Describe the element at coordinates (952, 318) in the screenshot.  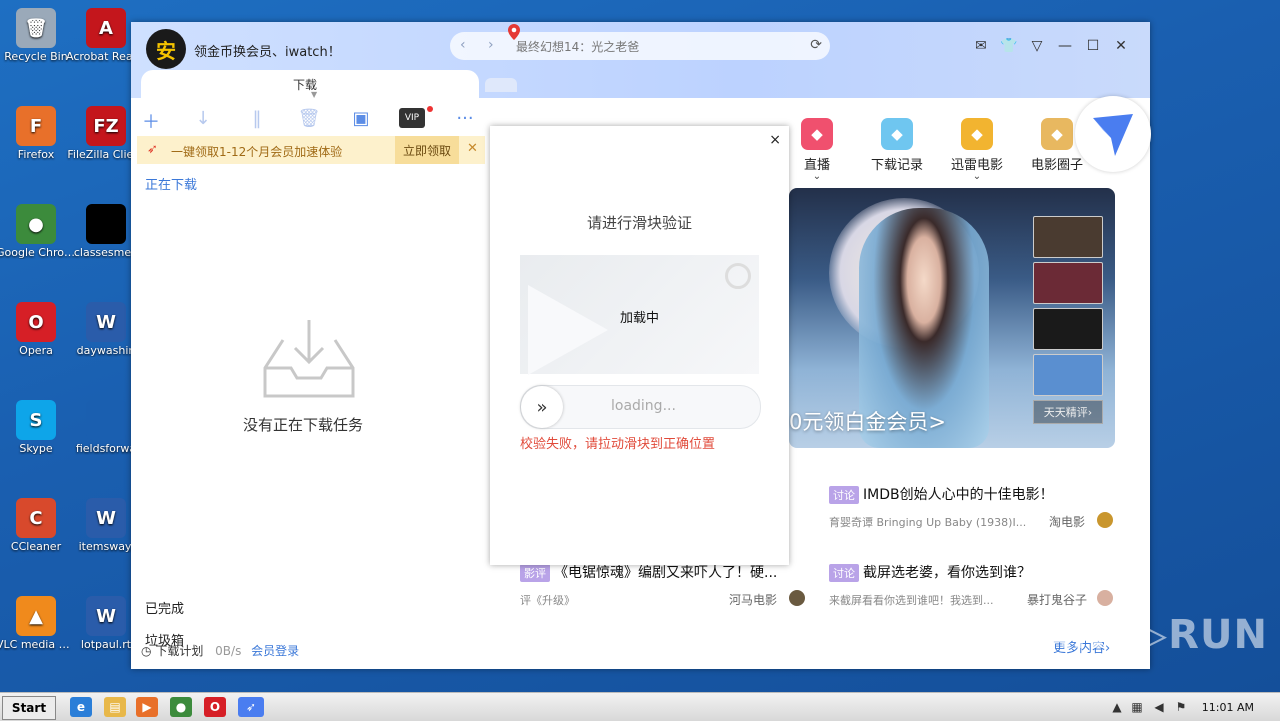
I see `hero-banner: 0元领白金会员> 天天精评›` at that location.